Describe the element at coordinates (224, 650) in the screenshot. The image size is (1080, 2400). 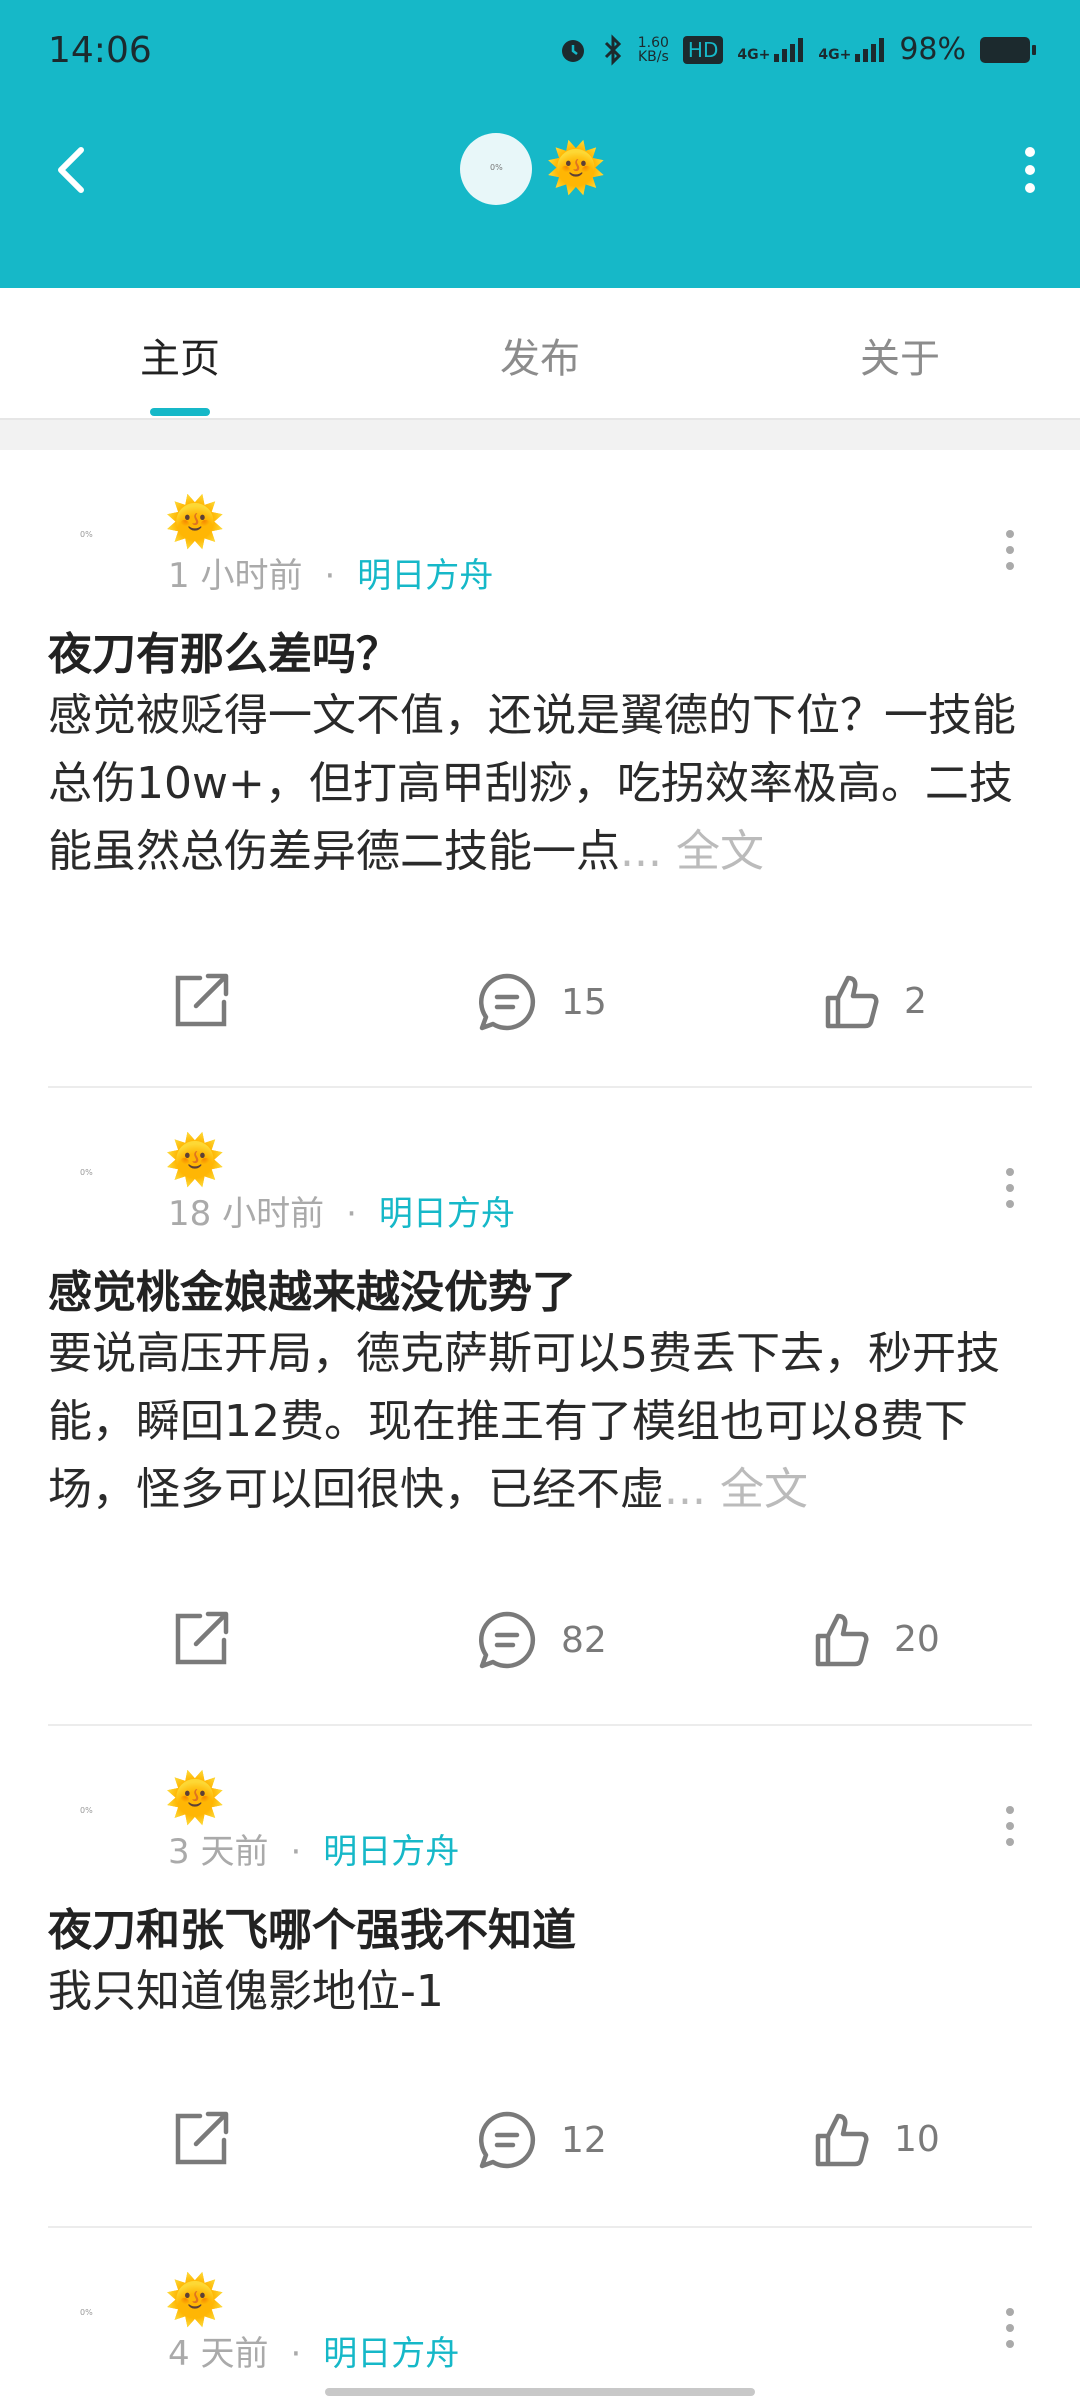
I see `post-title: 夜刀有那么差吗？` at that location.